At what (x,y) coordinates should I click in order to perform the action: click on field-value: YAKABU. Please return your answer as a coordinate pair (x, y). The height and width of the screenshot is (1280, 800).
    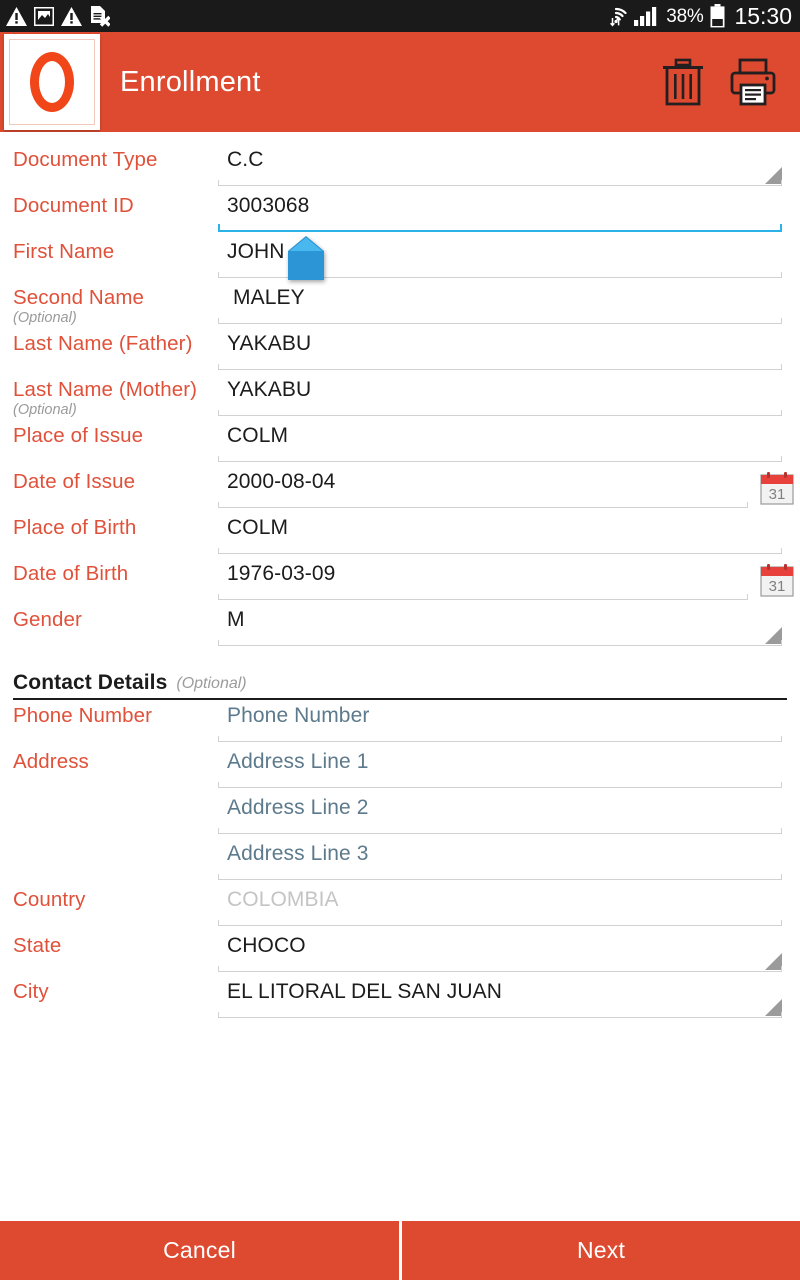
    Looking at the image, I should click on (269, 343).